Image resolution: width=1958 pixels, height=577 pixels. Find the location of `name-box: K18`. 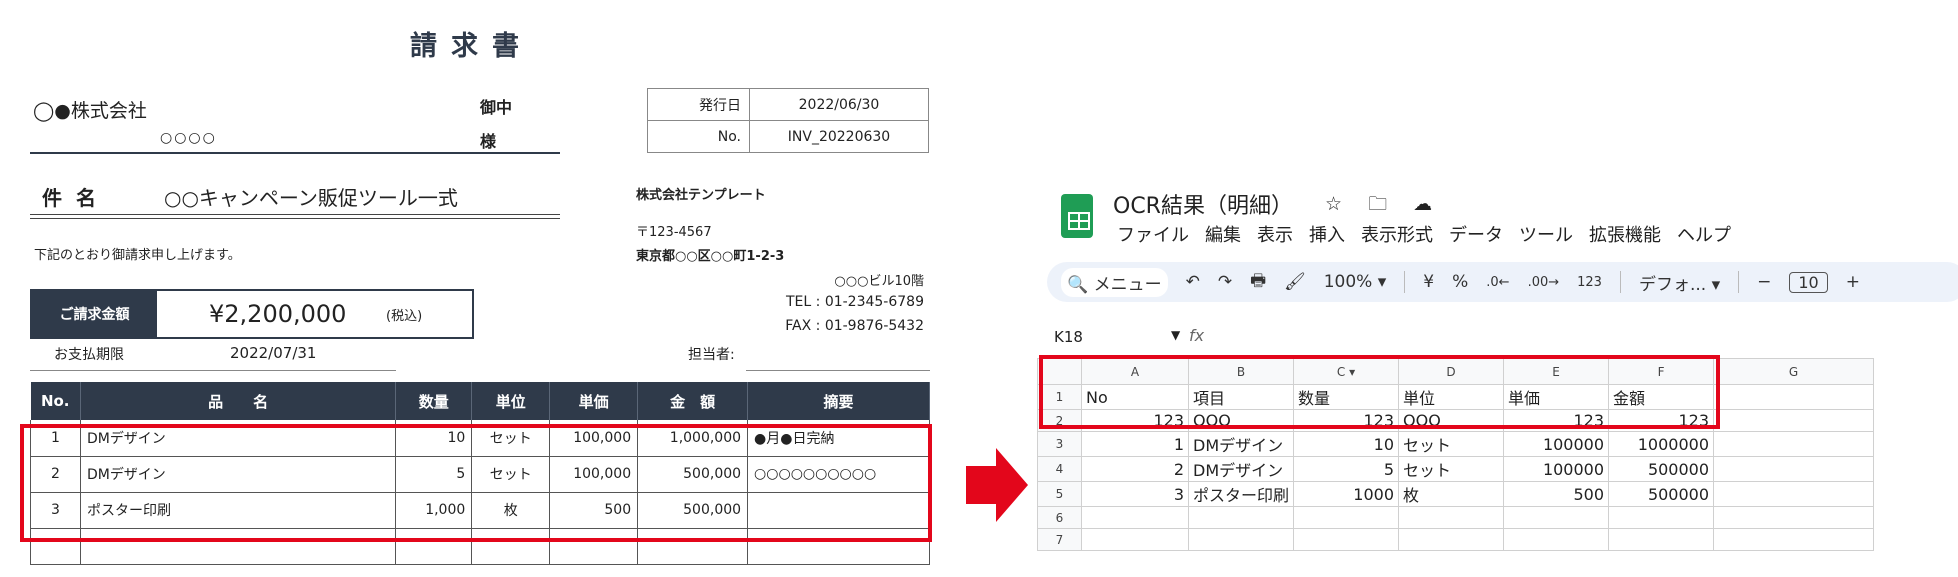

name-box: K18 is located at coordinates (1068, 337).